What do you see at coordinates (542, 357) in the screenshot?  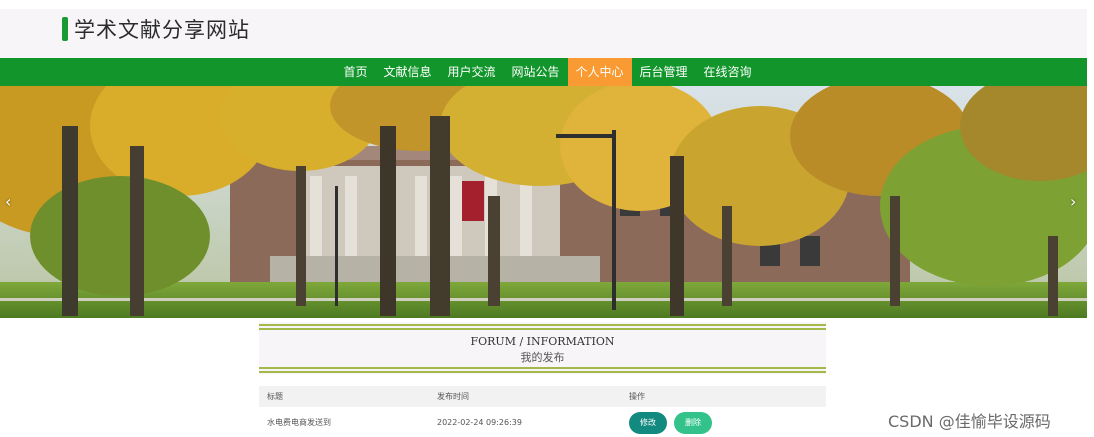 I see `section-title-cn: 我的发布` at bounding box center [542, 357].